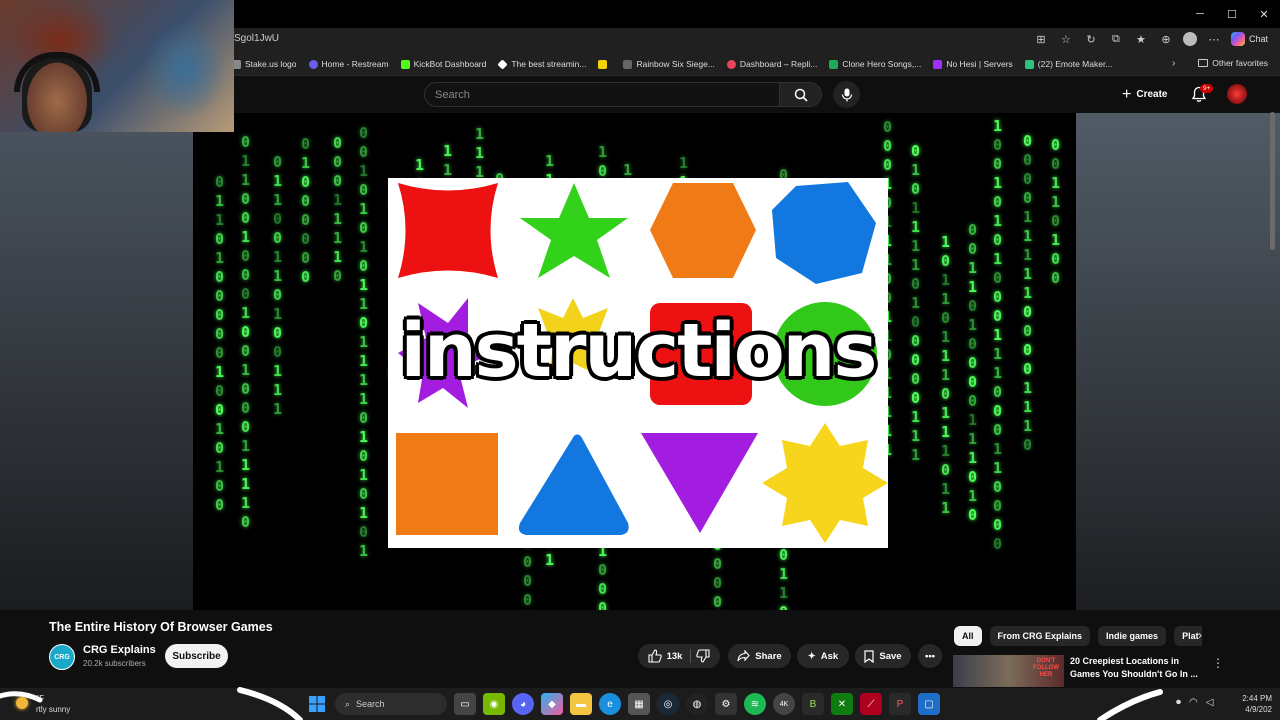  What do you see at coordinates (703, 656) in the screenshot?
I see `dislike-button` at bounding box center [703, 656].